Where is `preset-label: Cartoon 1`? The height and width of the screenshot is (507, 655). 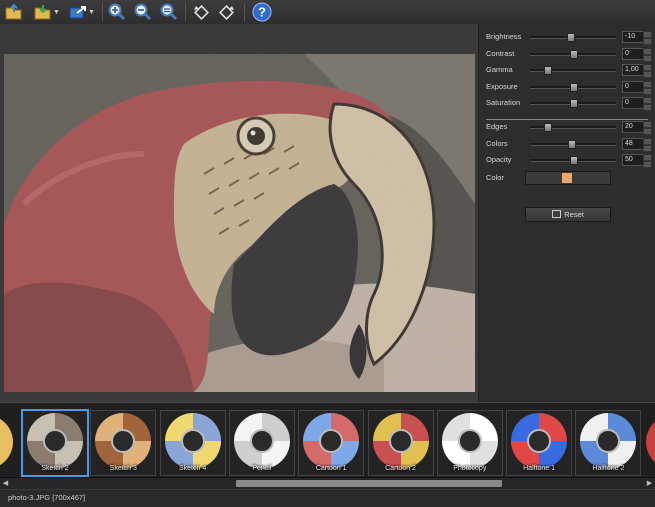
preset-label: Cartoon 1 is located at coordinates (331, 468).